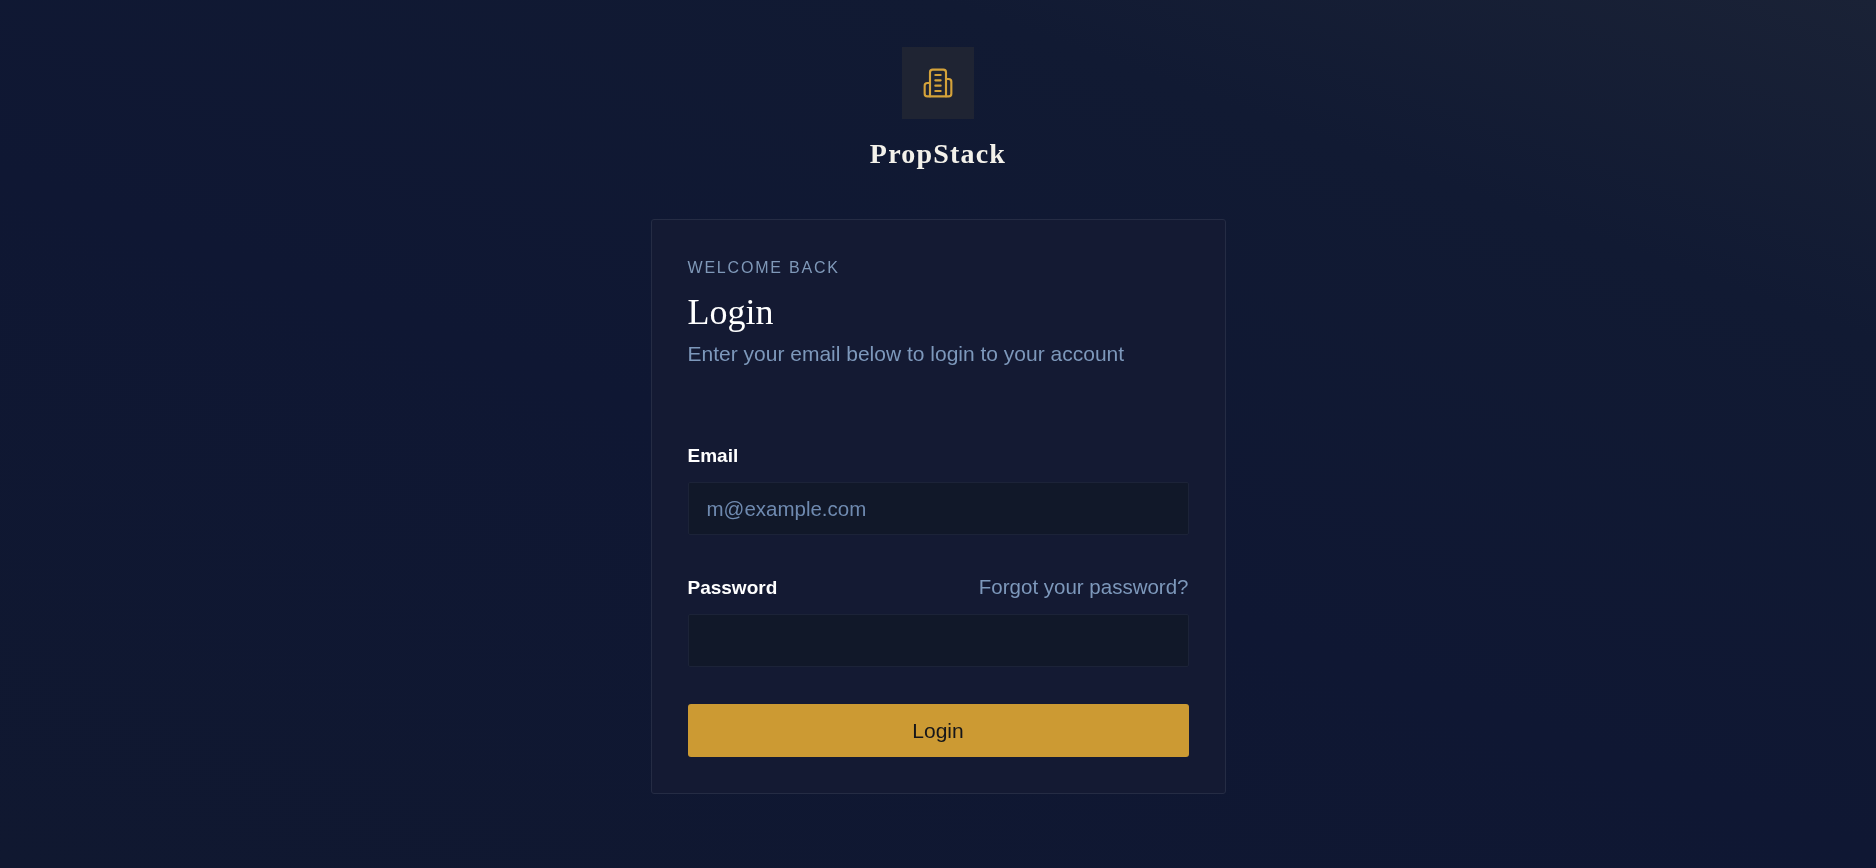  I want to click on building-icon, so click(938, 83).